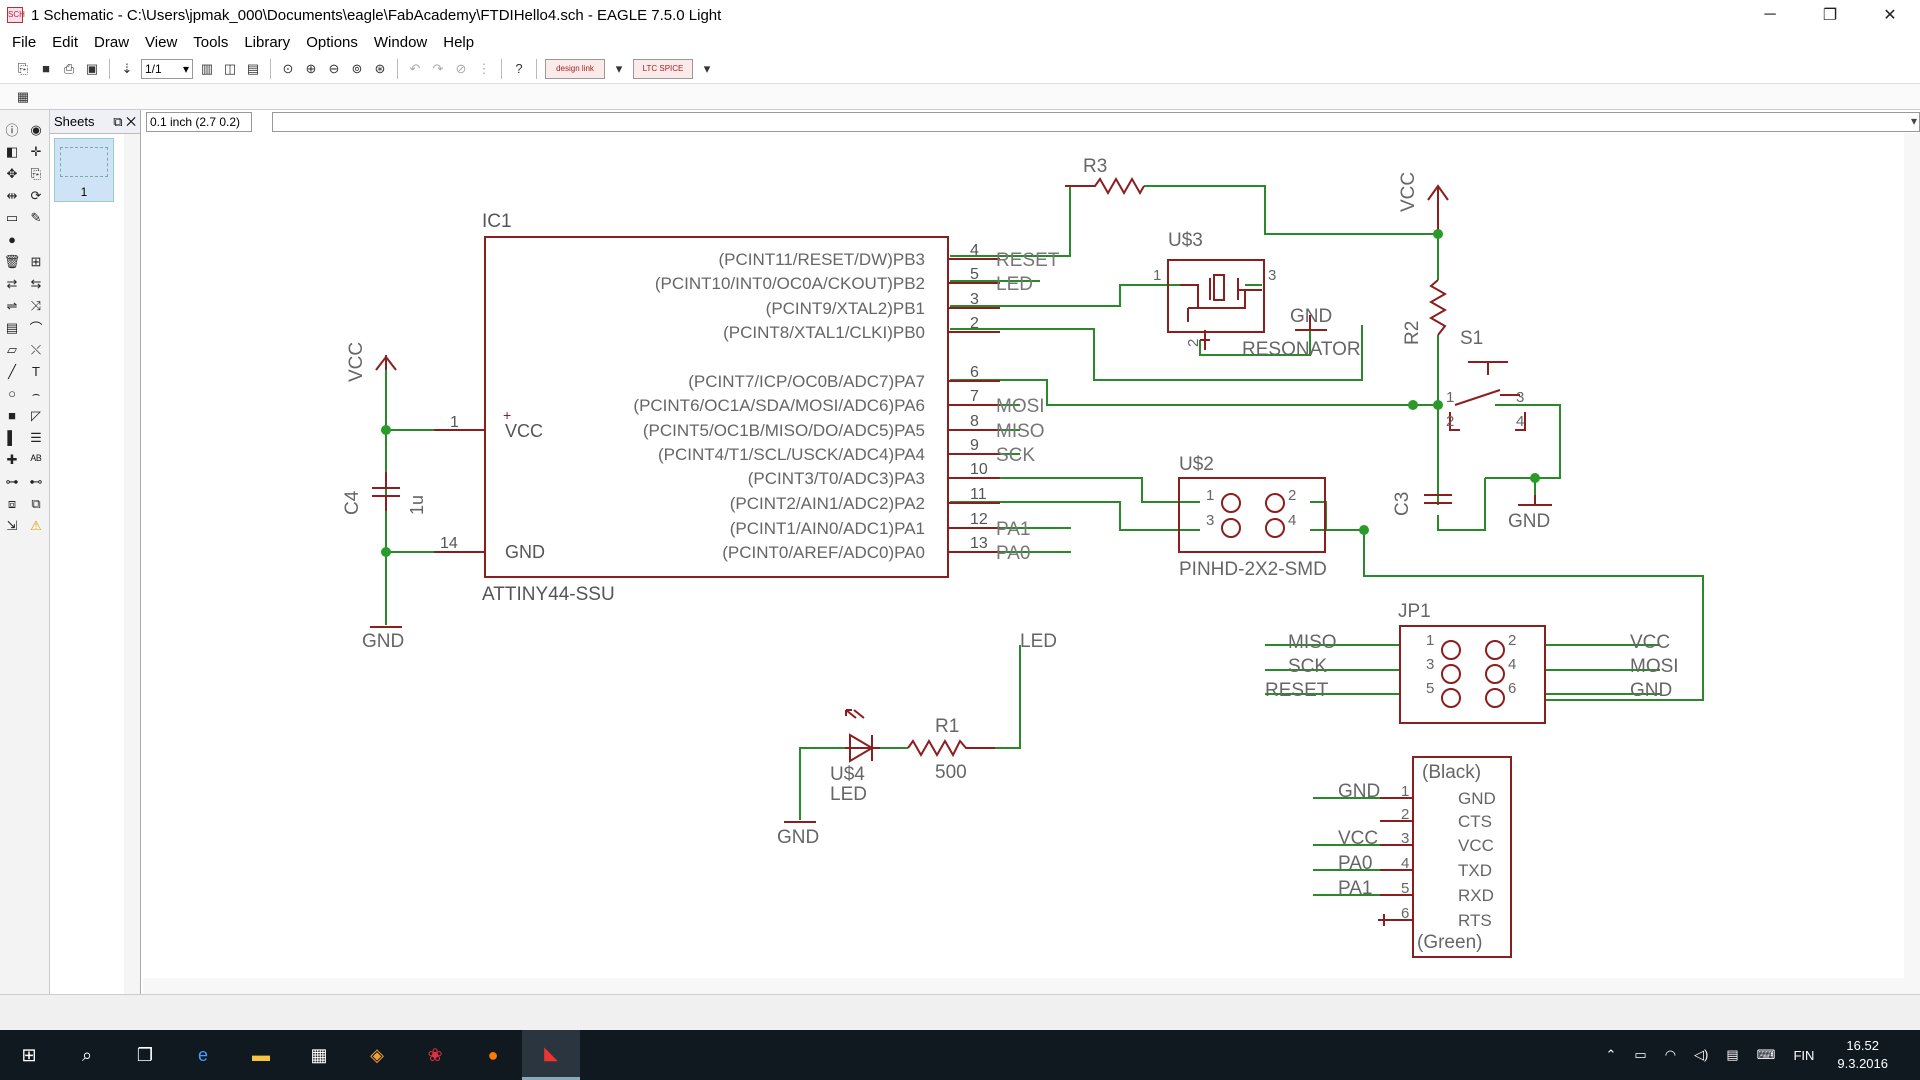 The height and width of the screenshot is (1080, 1920). I want to click on split-wire-icon: ⤬, so click(36, 349).